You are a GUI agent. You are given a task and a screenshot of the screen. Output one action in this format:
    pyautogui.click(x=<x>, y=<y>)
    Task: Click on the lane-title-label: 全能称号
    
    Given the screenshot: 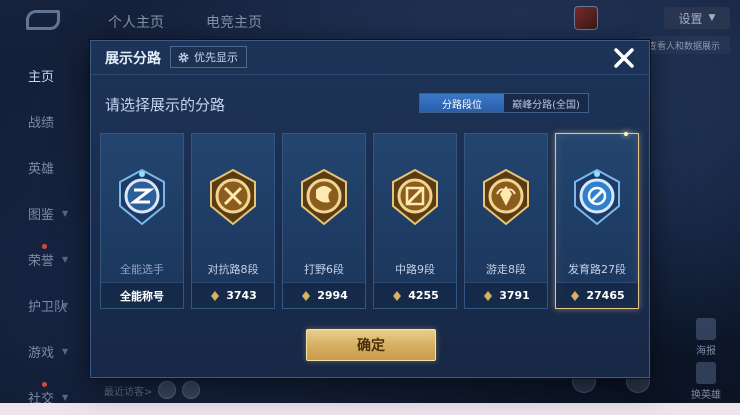 What is the action you would take?
    pyautogui.click(x=142, y=296)
    